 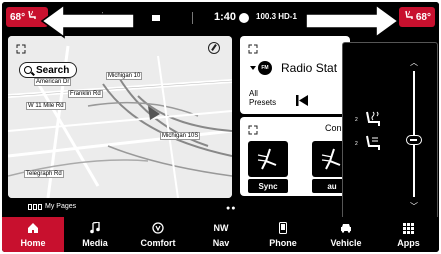 What do you see at coordinates (221, 243) in the screenshot?
I see `nav-label: Nav` at bounding box center [221, 243].